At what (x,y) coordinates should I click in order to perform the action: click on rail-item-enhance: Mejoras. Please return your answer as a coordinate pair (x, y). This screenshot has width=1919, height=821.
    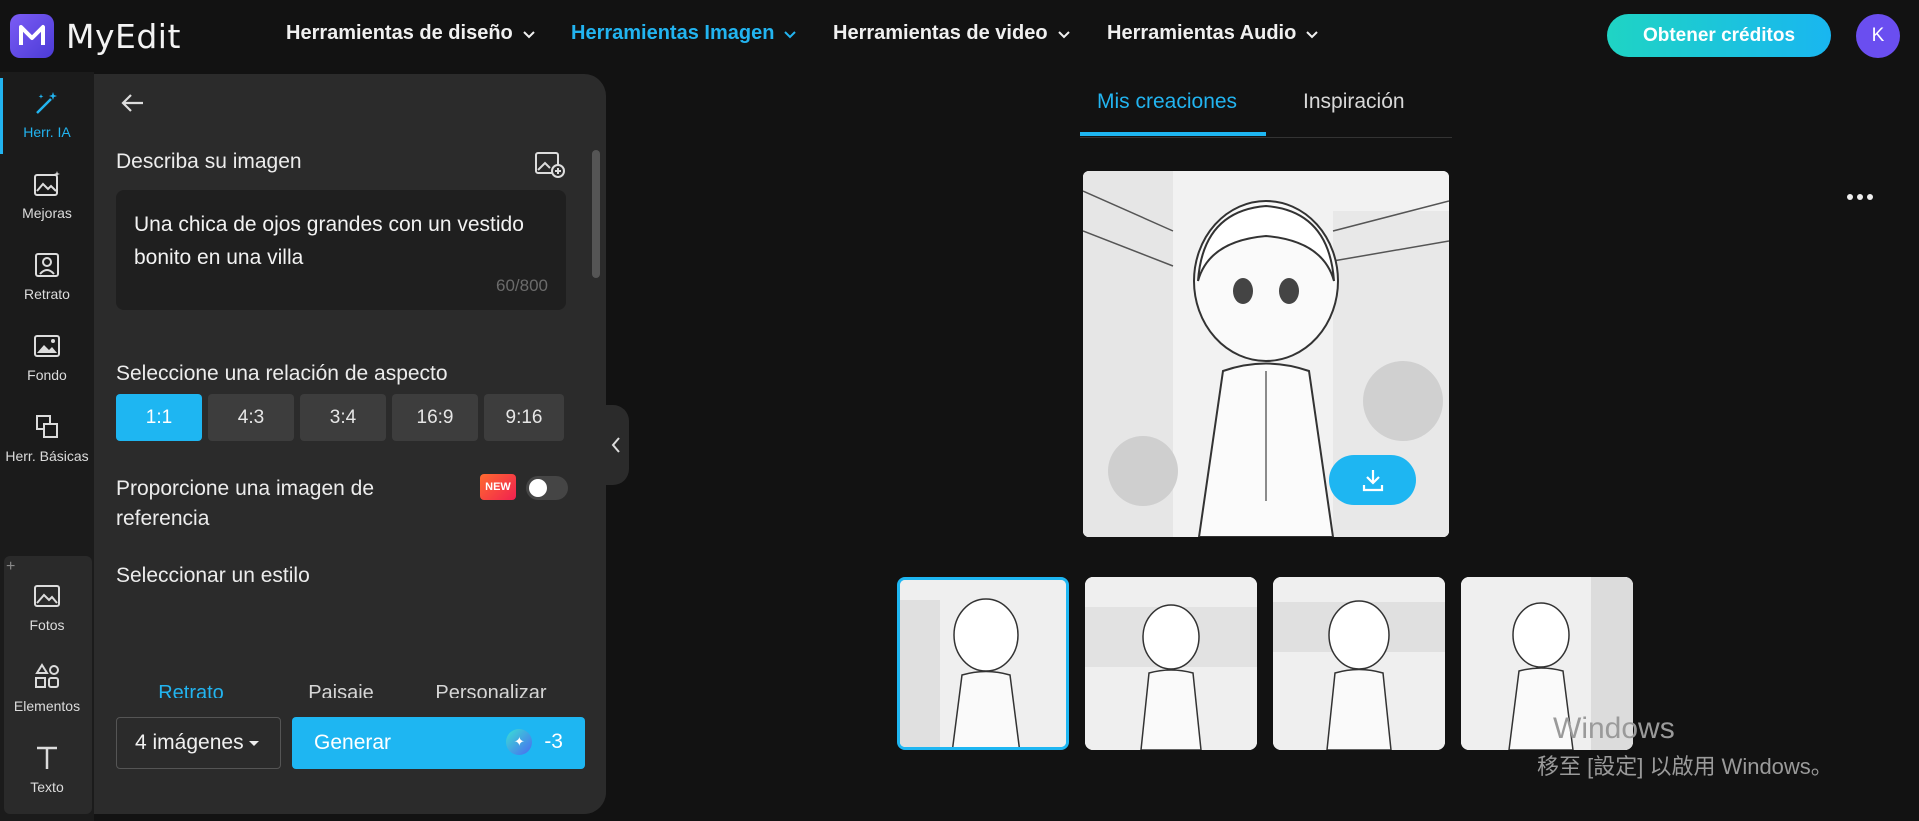
    Looking at the image, I should click on (47, 195).